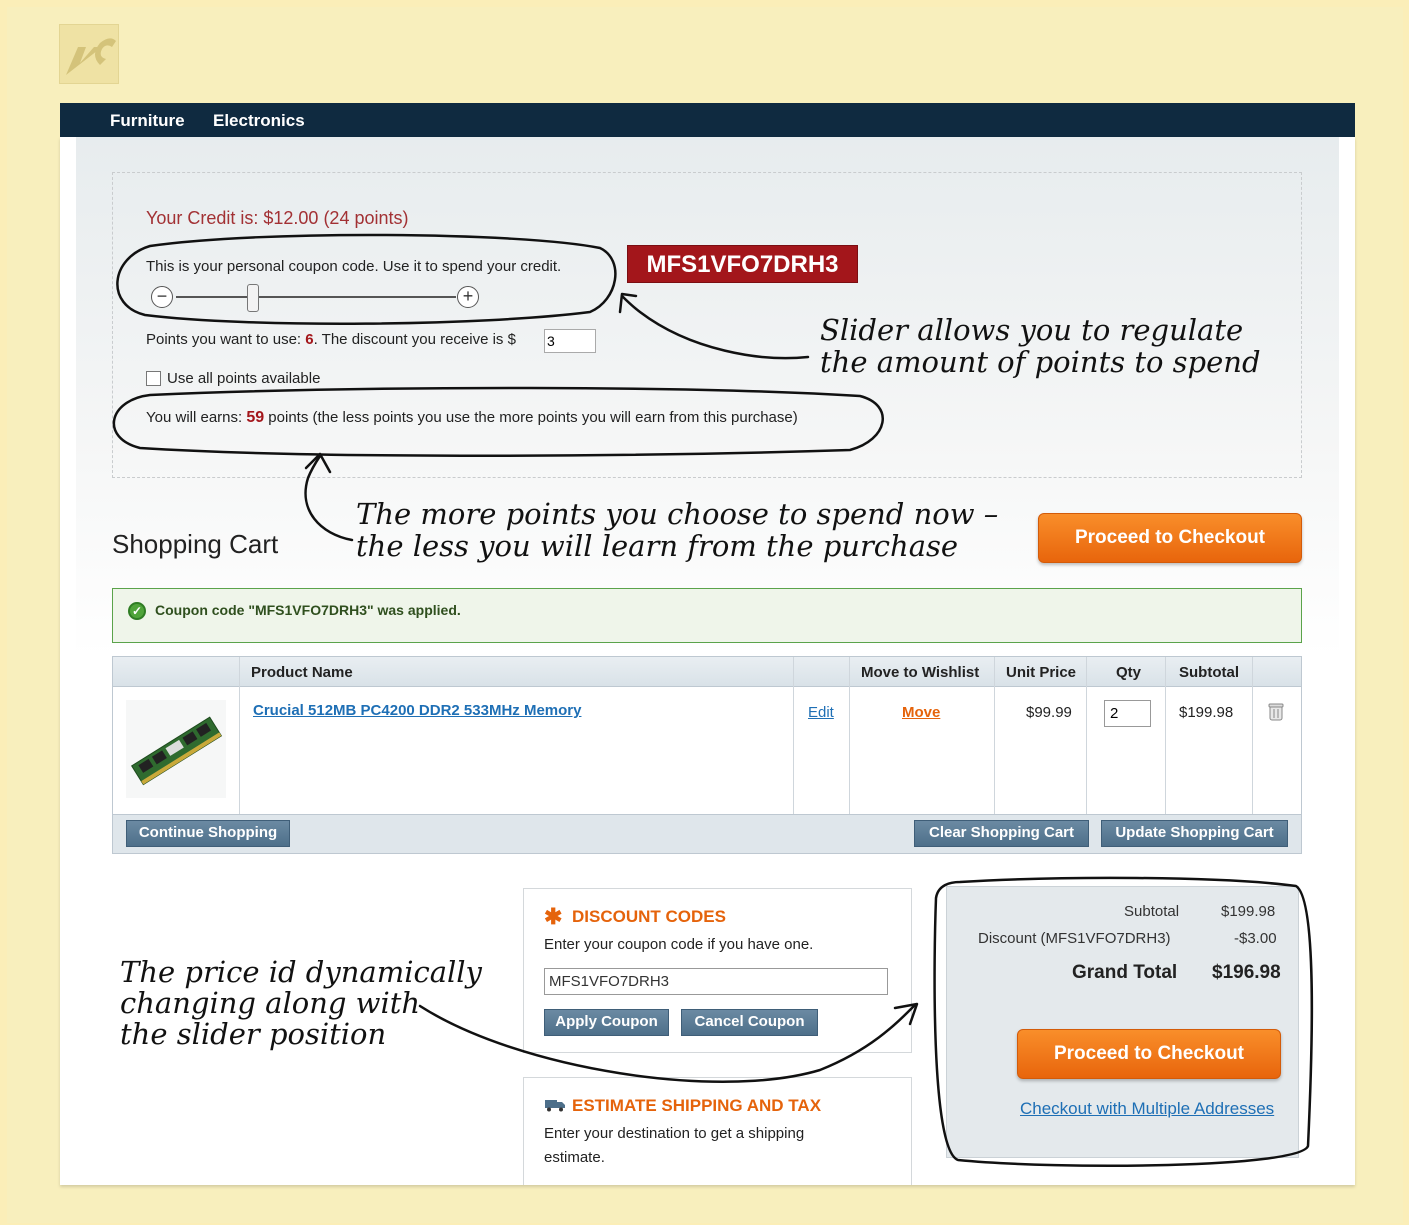 Image resolution: width=1409 pixels, height=1225 pixels. What do you see at coordinates (1147, 1109) in the screenshot?
I see `checkout-multiple-addresses-link: Checkout with Multiple Addresses` at bounding box center [1147, 1109].